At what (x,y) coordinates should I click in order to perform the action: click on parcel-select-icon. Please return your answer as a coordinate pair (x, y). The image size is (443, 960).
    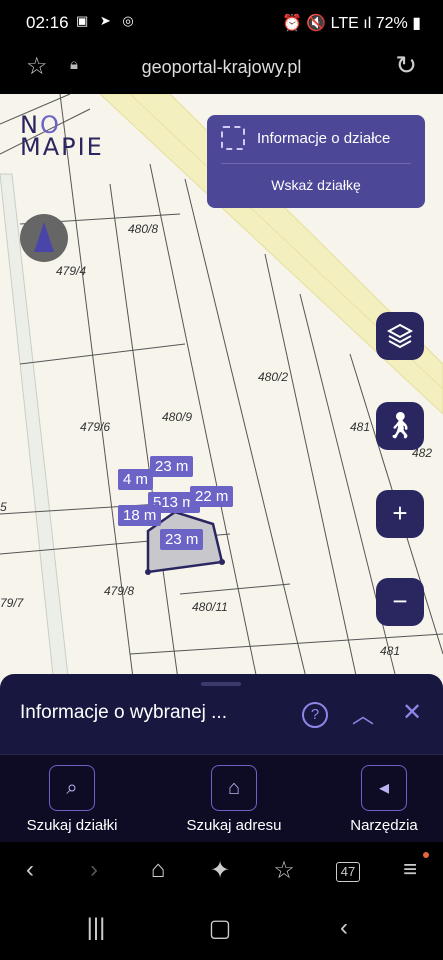
    Looking at the image, I should click on (233, 138).